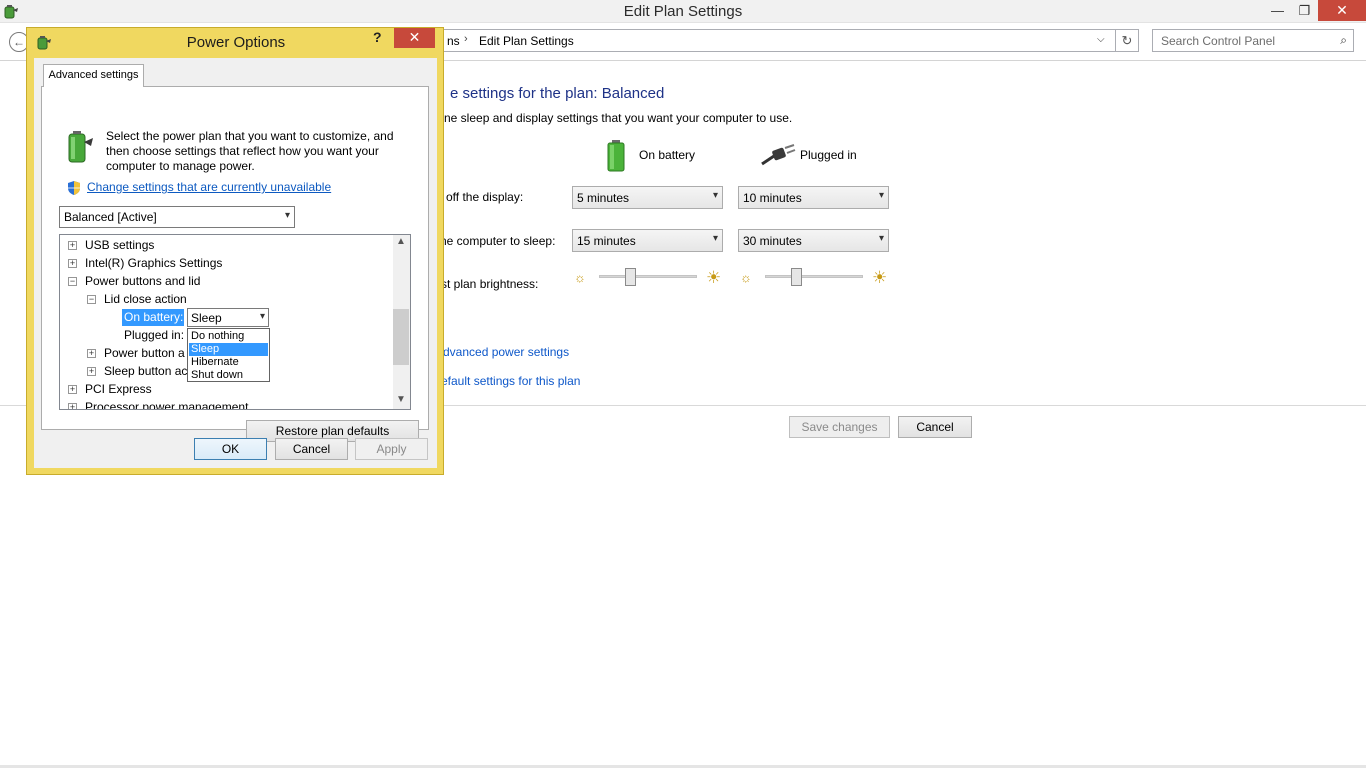 This screenshot has width=1366, height=768. What do you see at coordinates (93, 75) in the screenshot?
I see `tab-advanced-settings: Advanced settings` at bounding box center [93, 75].